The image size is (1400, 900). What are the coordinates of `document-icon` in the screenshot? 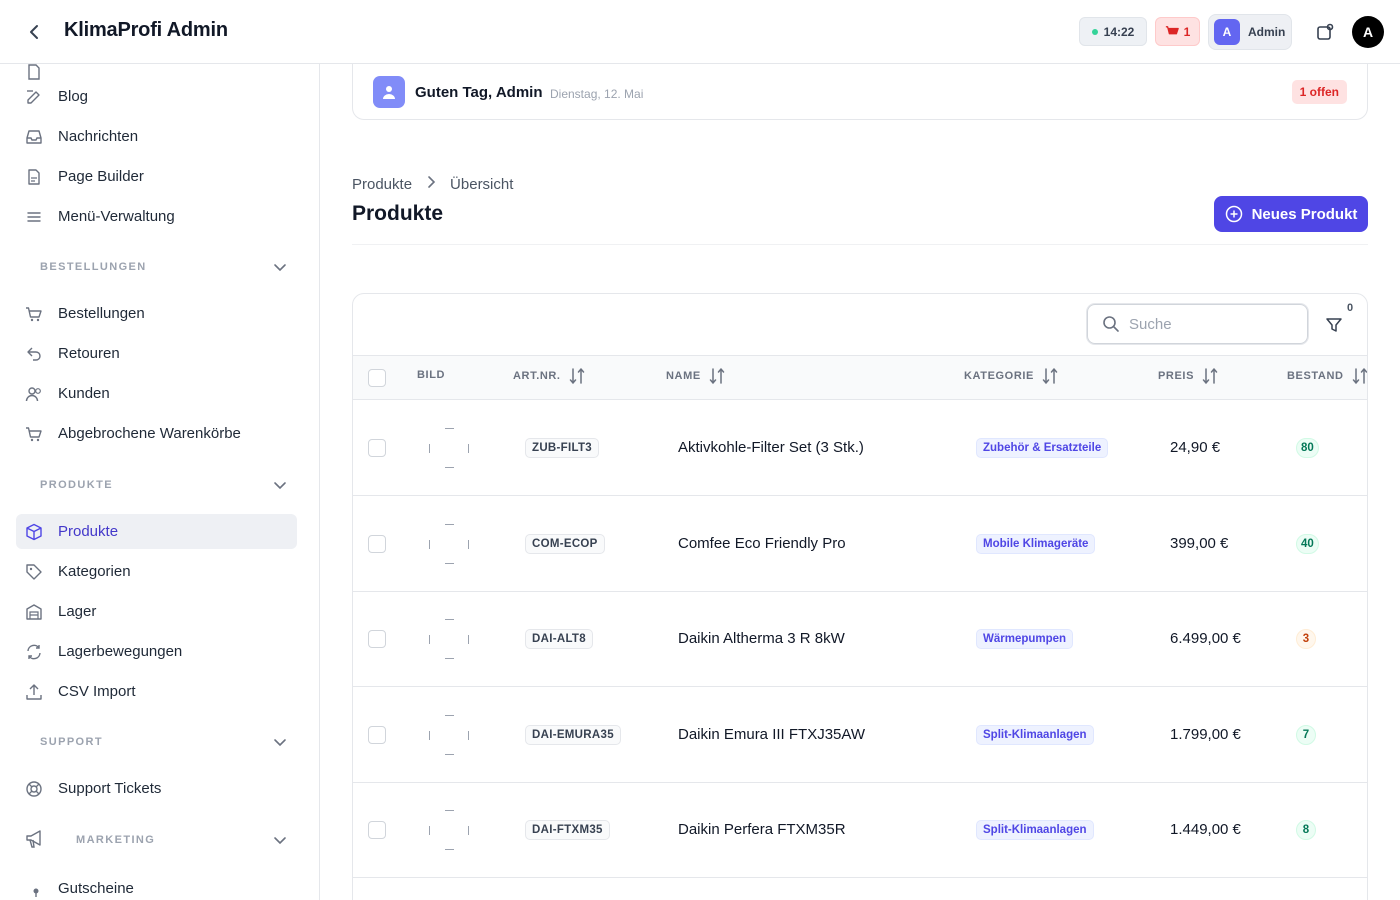 It's located at (34, 177).